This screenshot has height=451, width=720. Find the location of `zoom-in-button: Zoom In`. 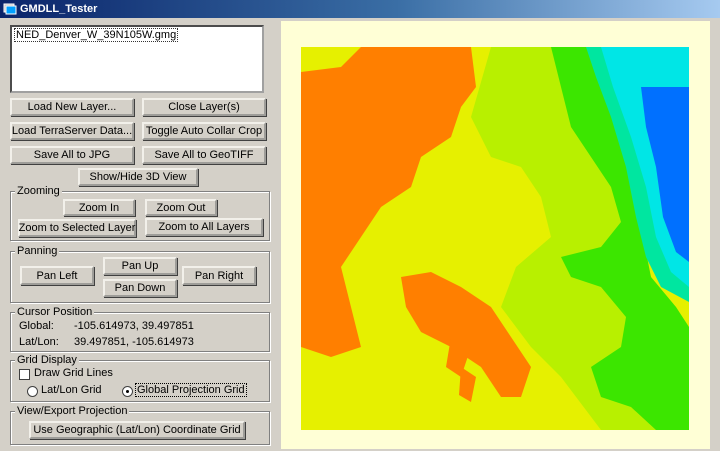

zoom-in-button: Zoom In is located at coordinates (99, 207).